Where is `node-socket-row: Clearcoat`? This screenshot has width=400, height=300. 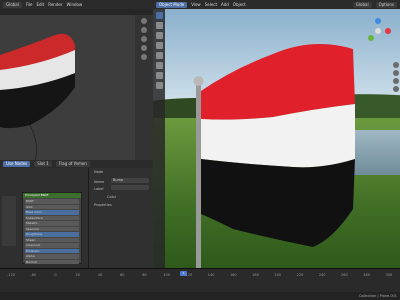 node-socket-row: Clearcoat is located at coordinates (52, 245).